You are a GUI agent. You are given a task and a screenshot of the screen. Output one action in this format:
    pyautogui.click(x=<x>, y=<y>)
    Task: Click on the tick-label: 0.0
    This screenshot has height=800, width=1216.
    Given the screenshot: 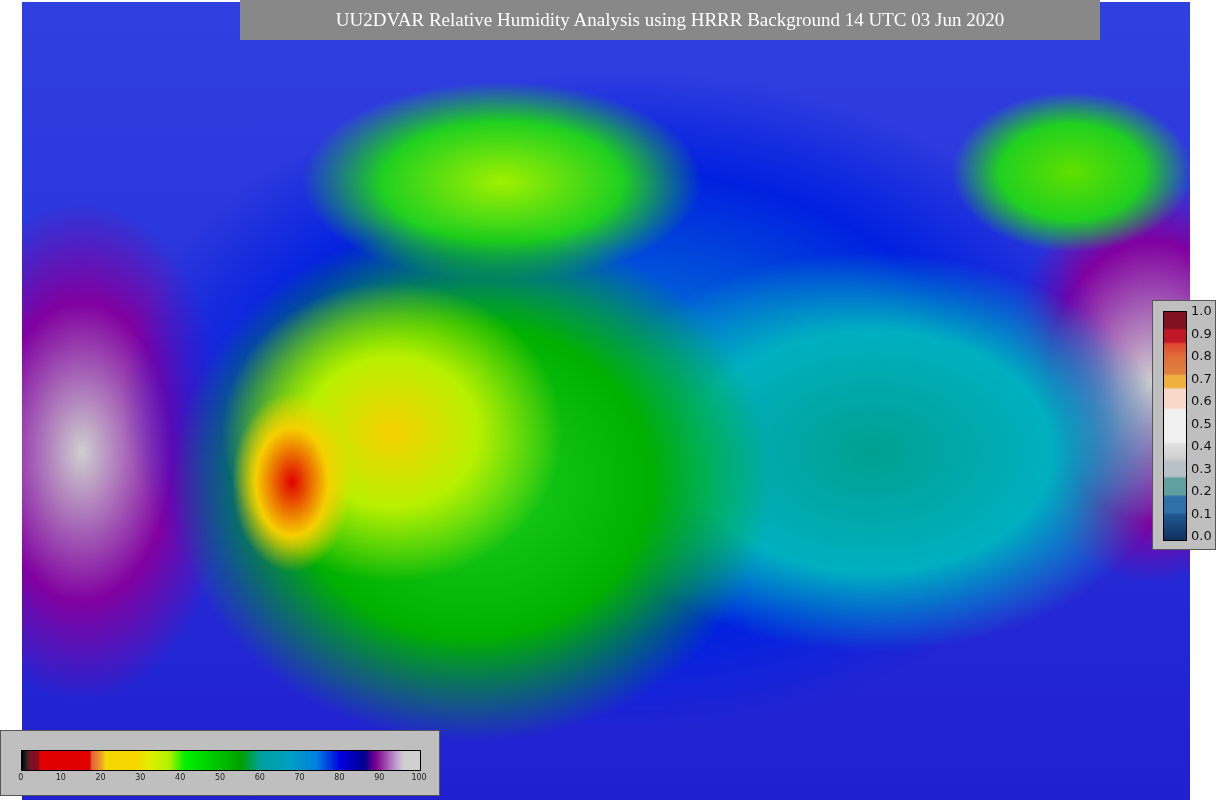 What is the action you would take?
    pyautogui.click(x=1201, y=535)
    